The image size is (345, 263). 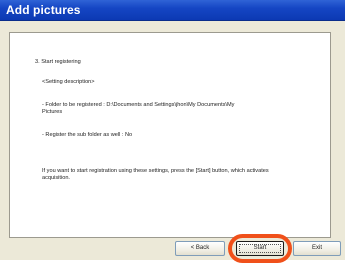 I want to click on setting-description-label: <Setting description>, so click(x=68, y=82).